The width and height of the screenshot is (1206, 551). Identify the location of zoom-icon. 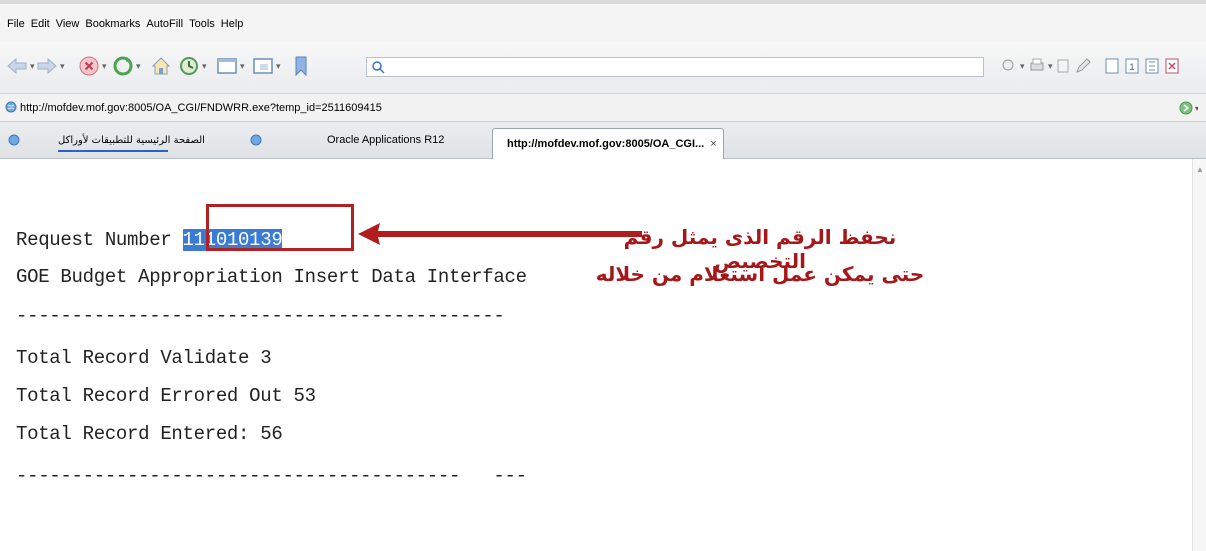
(1008, 65).